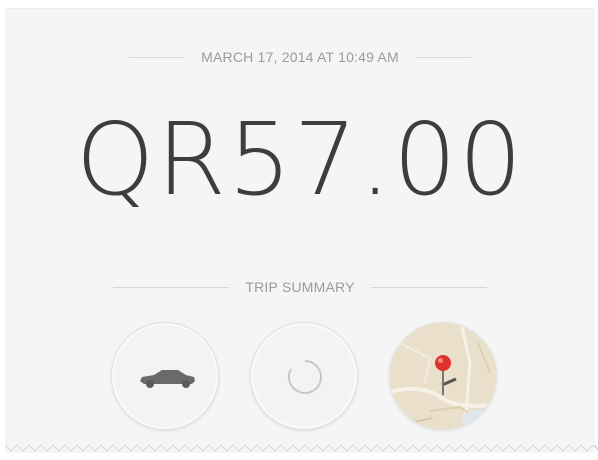 The width and height of the screenshot is (598, 460). I want to click on trip-summary-heading: TRIP SUMMARY, so click(300, 287).